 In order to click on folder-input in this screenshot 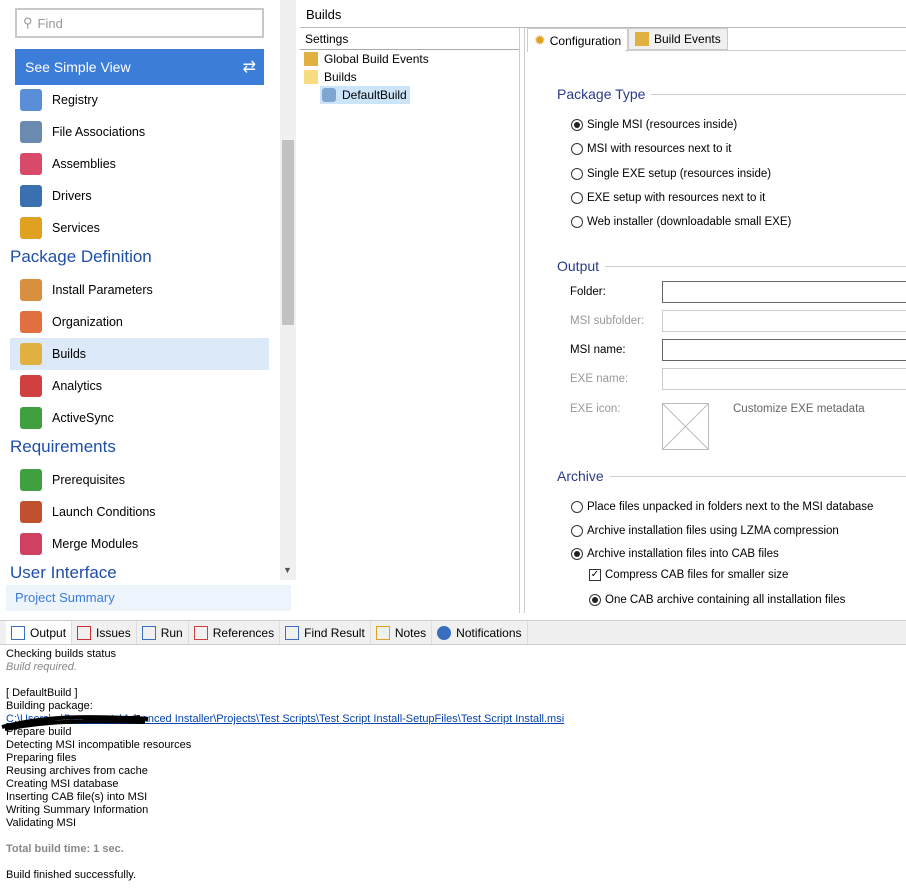, I will do `click(784, 292)`.